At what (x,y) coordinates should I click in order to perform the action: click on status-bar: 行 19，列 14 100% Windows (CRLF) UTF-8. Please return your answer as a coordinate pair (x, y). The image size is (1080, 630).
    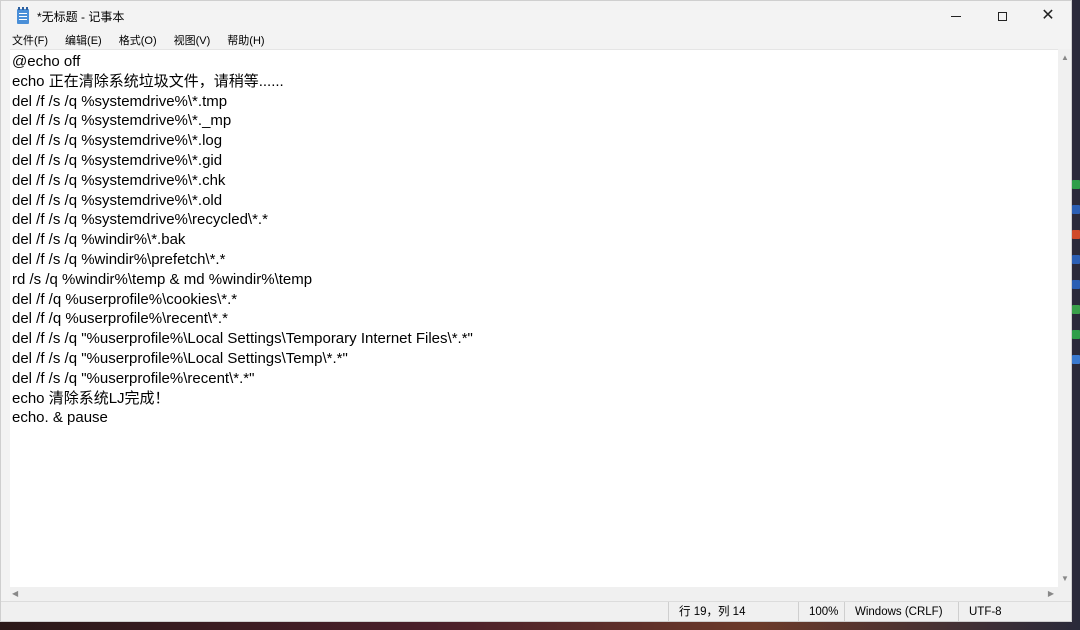
    Looking at the image, I should click on (536, 611).